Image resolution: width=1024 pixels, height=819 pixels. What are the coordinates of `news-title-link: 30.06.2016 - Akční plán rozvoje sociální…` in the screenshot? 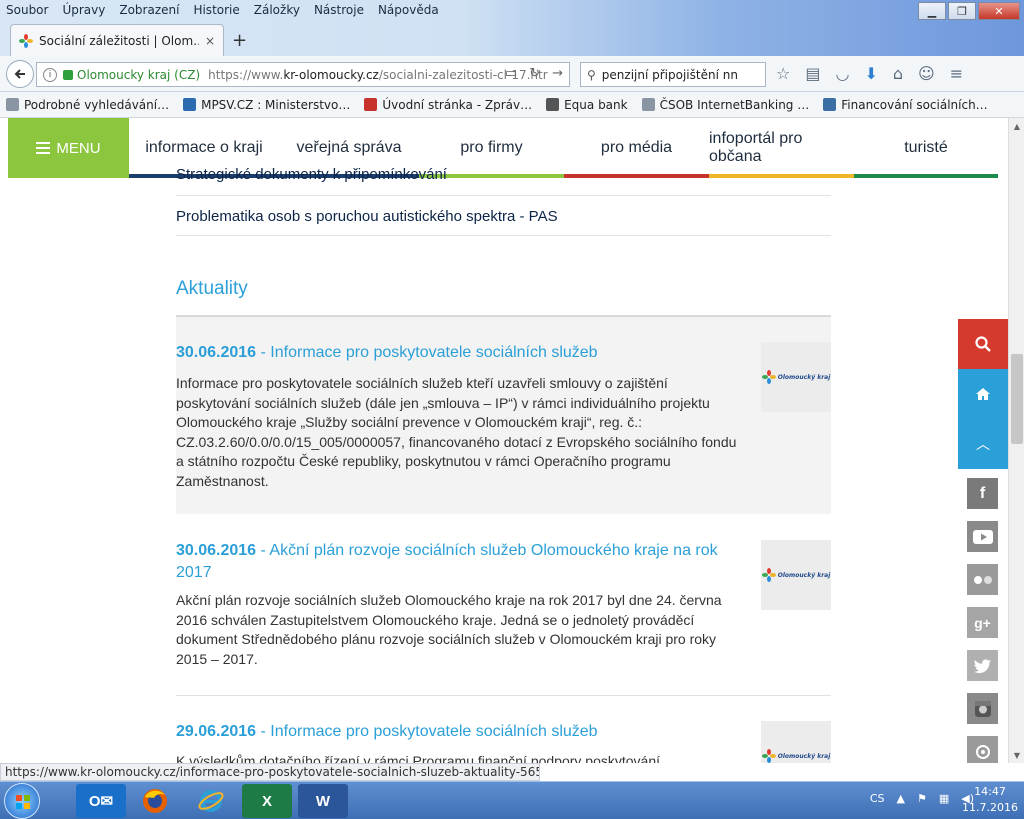 It's located at (456, 562).